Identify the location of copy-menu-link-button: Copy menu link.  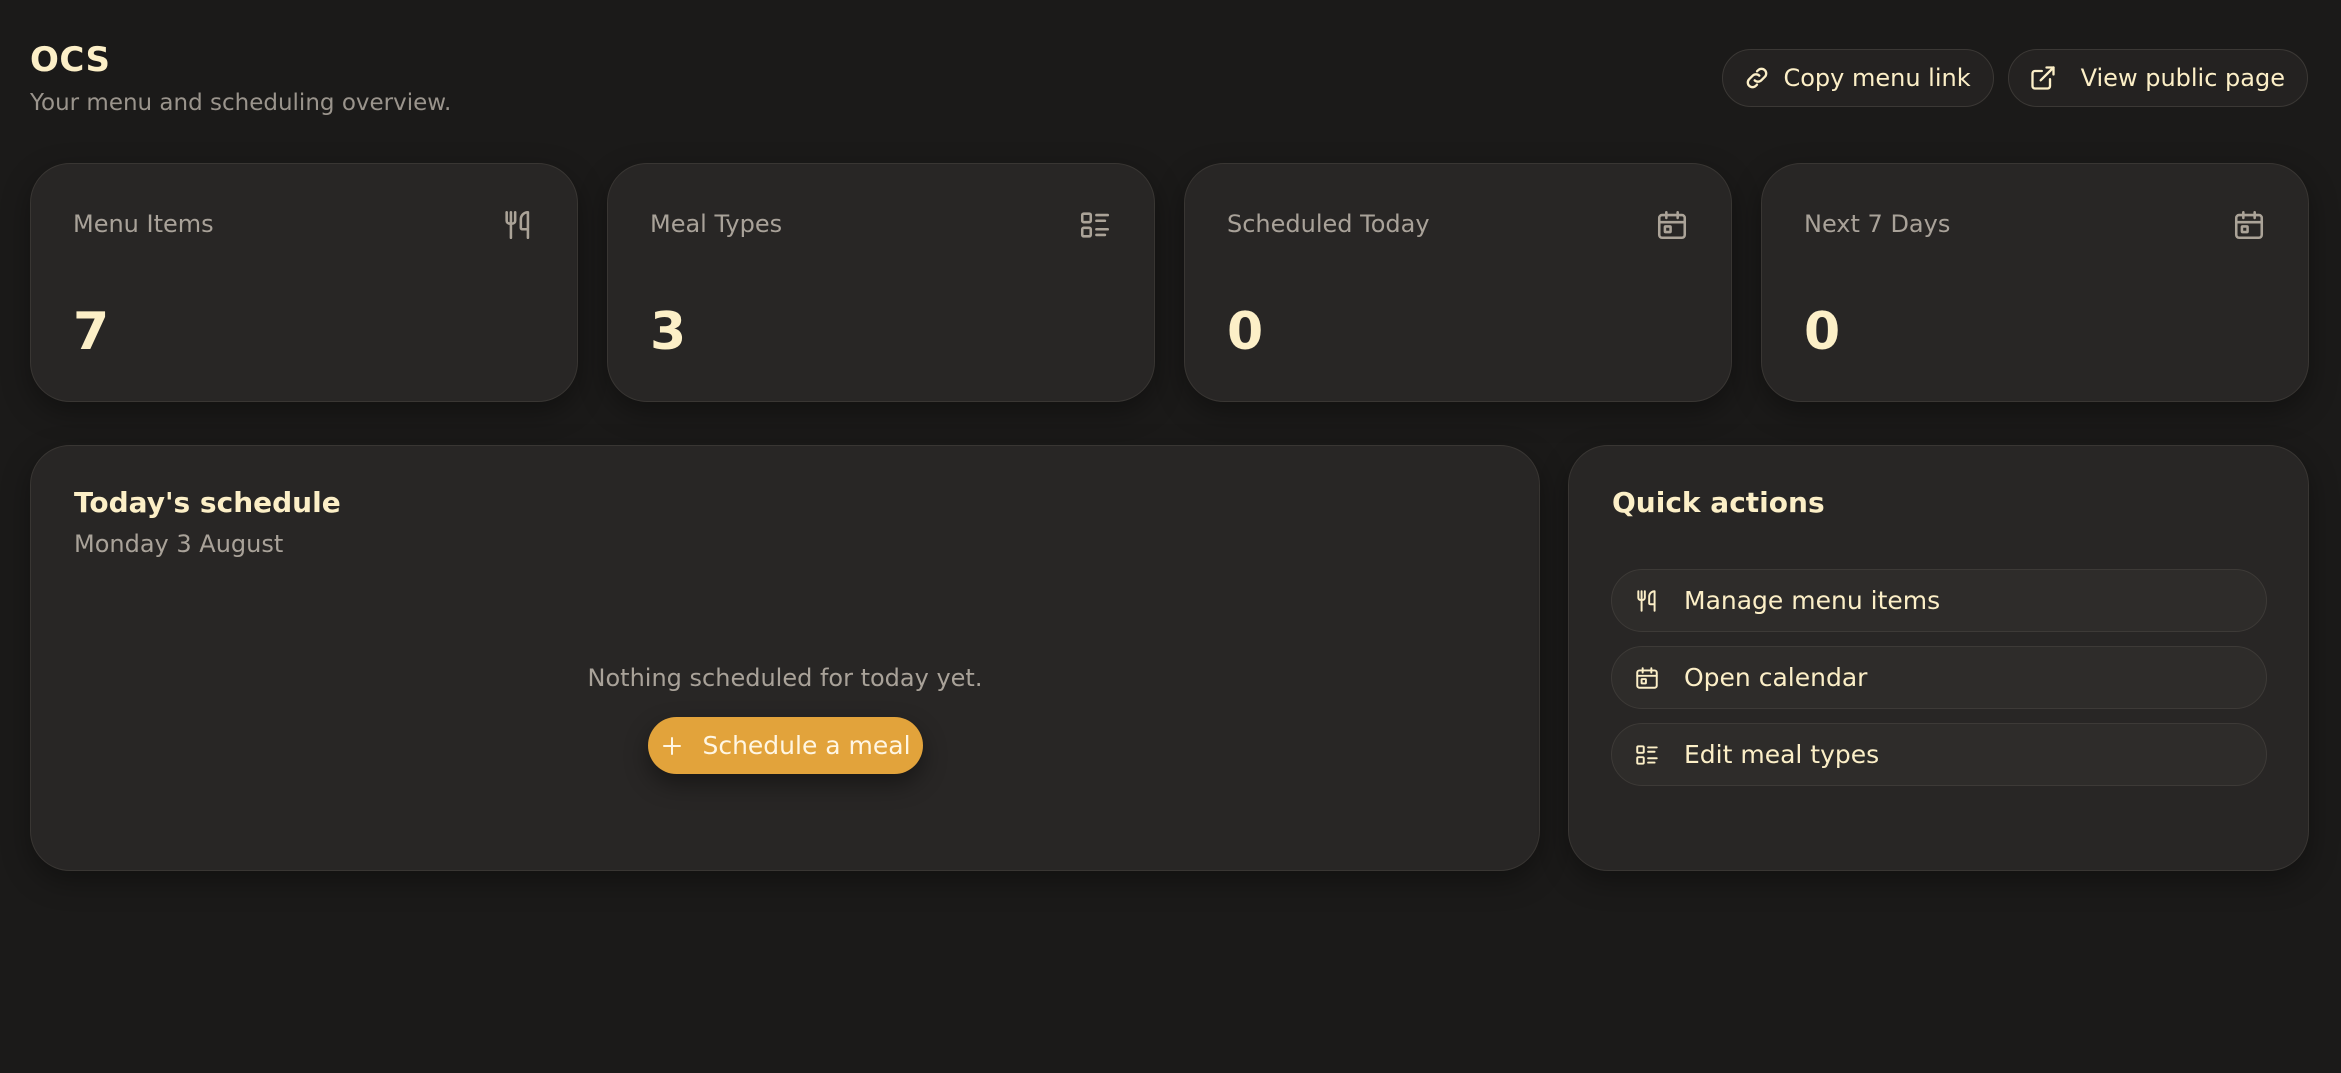
(1858, 78).